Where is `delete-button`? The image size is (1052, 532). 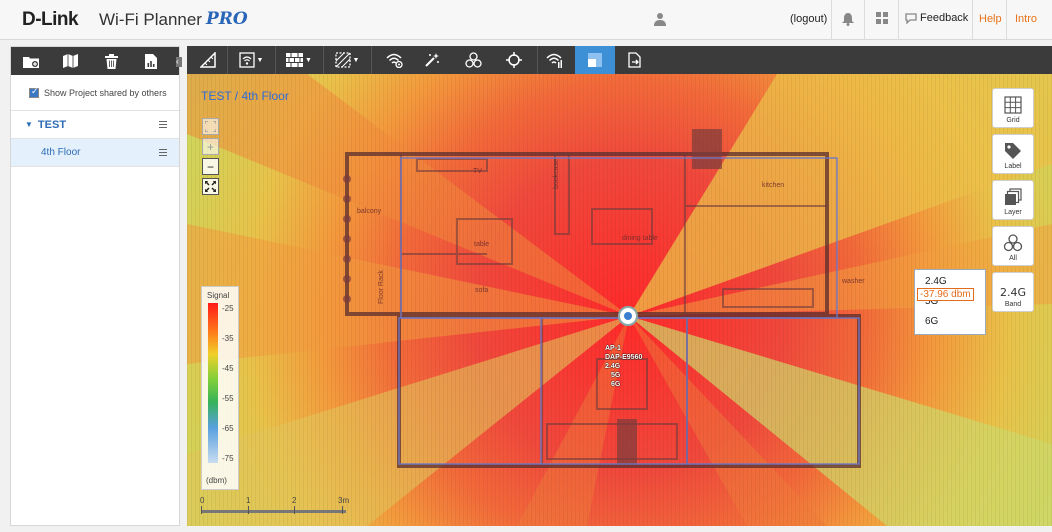 delete-button is located at coordinates (111, 61).